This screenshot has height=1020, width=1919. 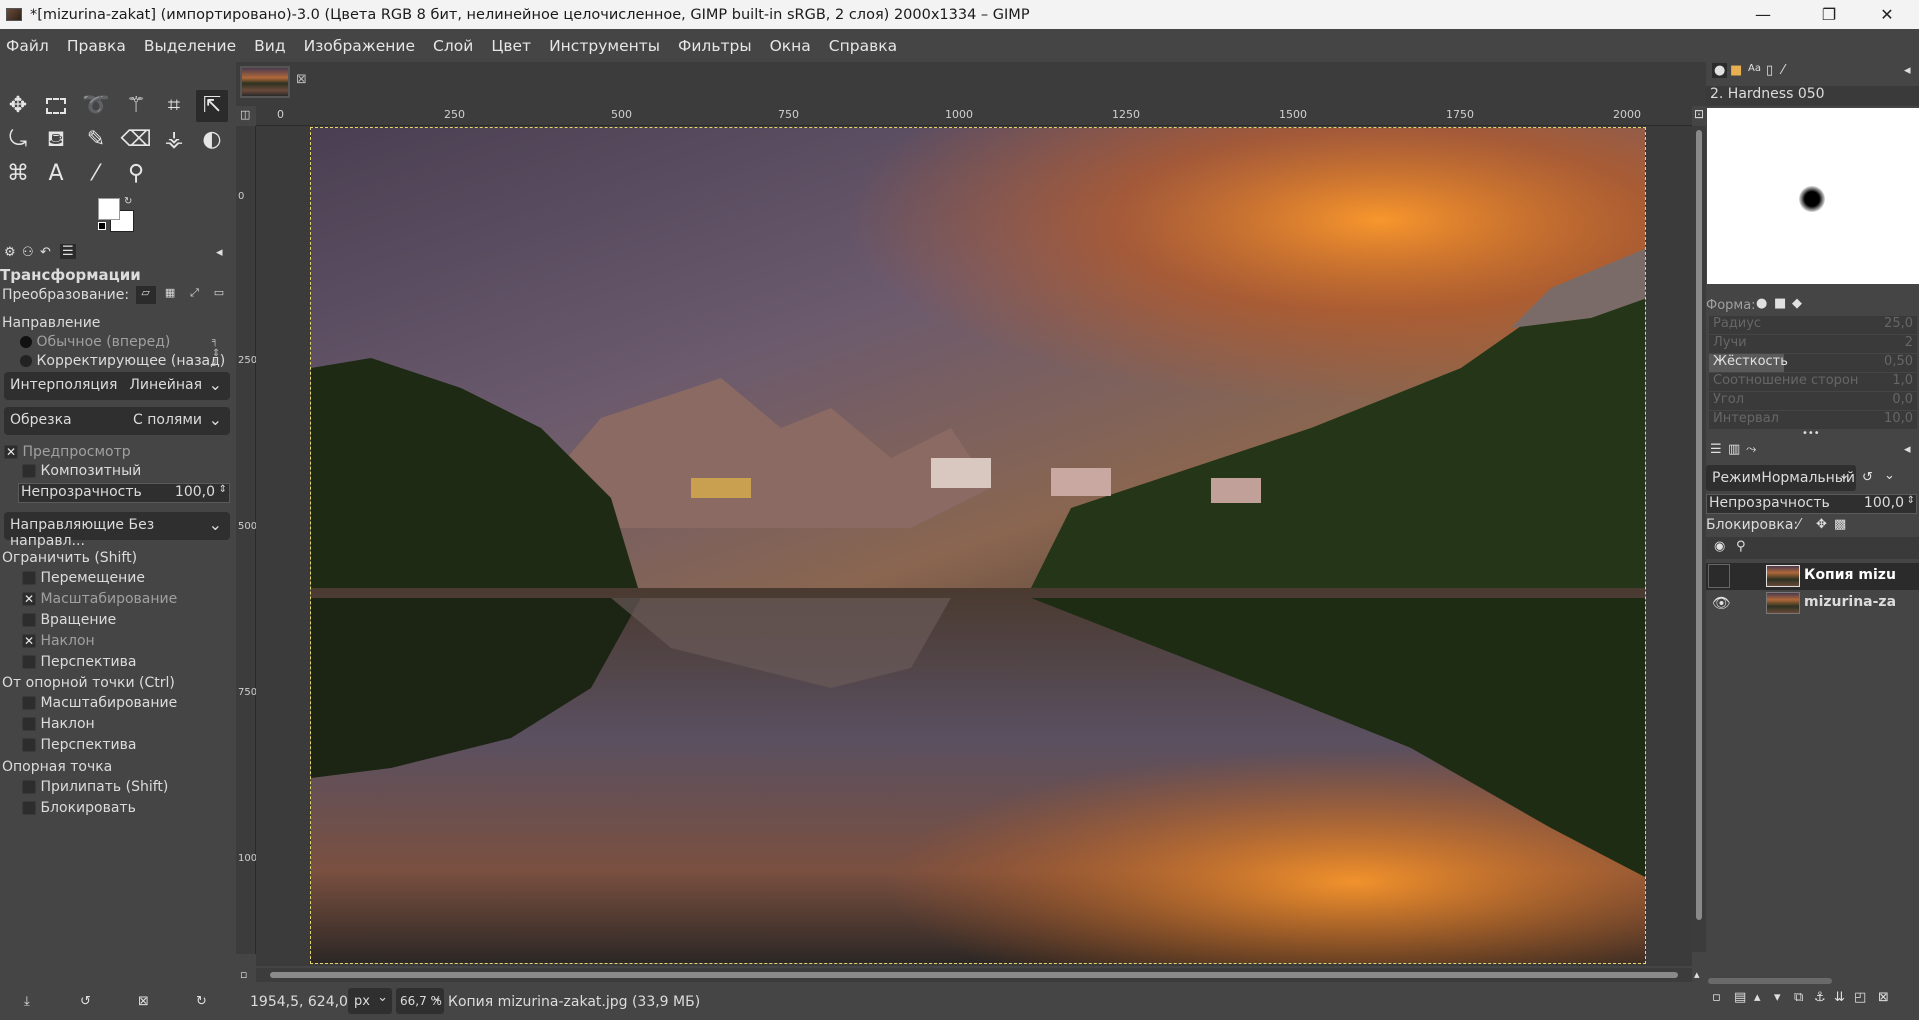 What do you see at coordinates (1840, 524) in the screenshot?
I see `lock-alpha-icon: ▩` at bounding box center [1840, 524].